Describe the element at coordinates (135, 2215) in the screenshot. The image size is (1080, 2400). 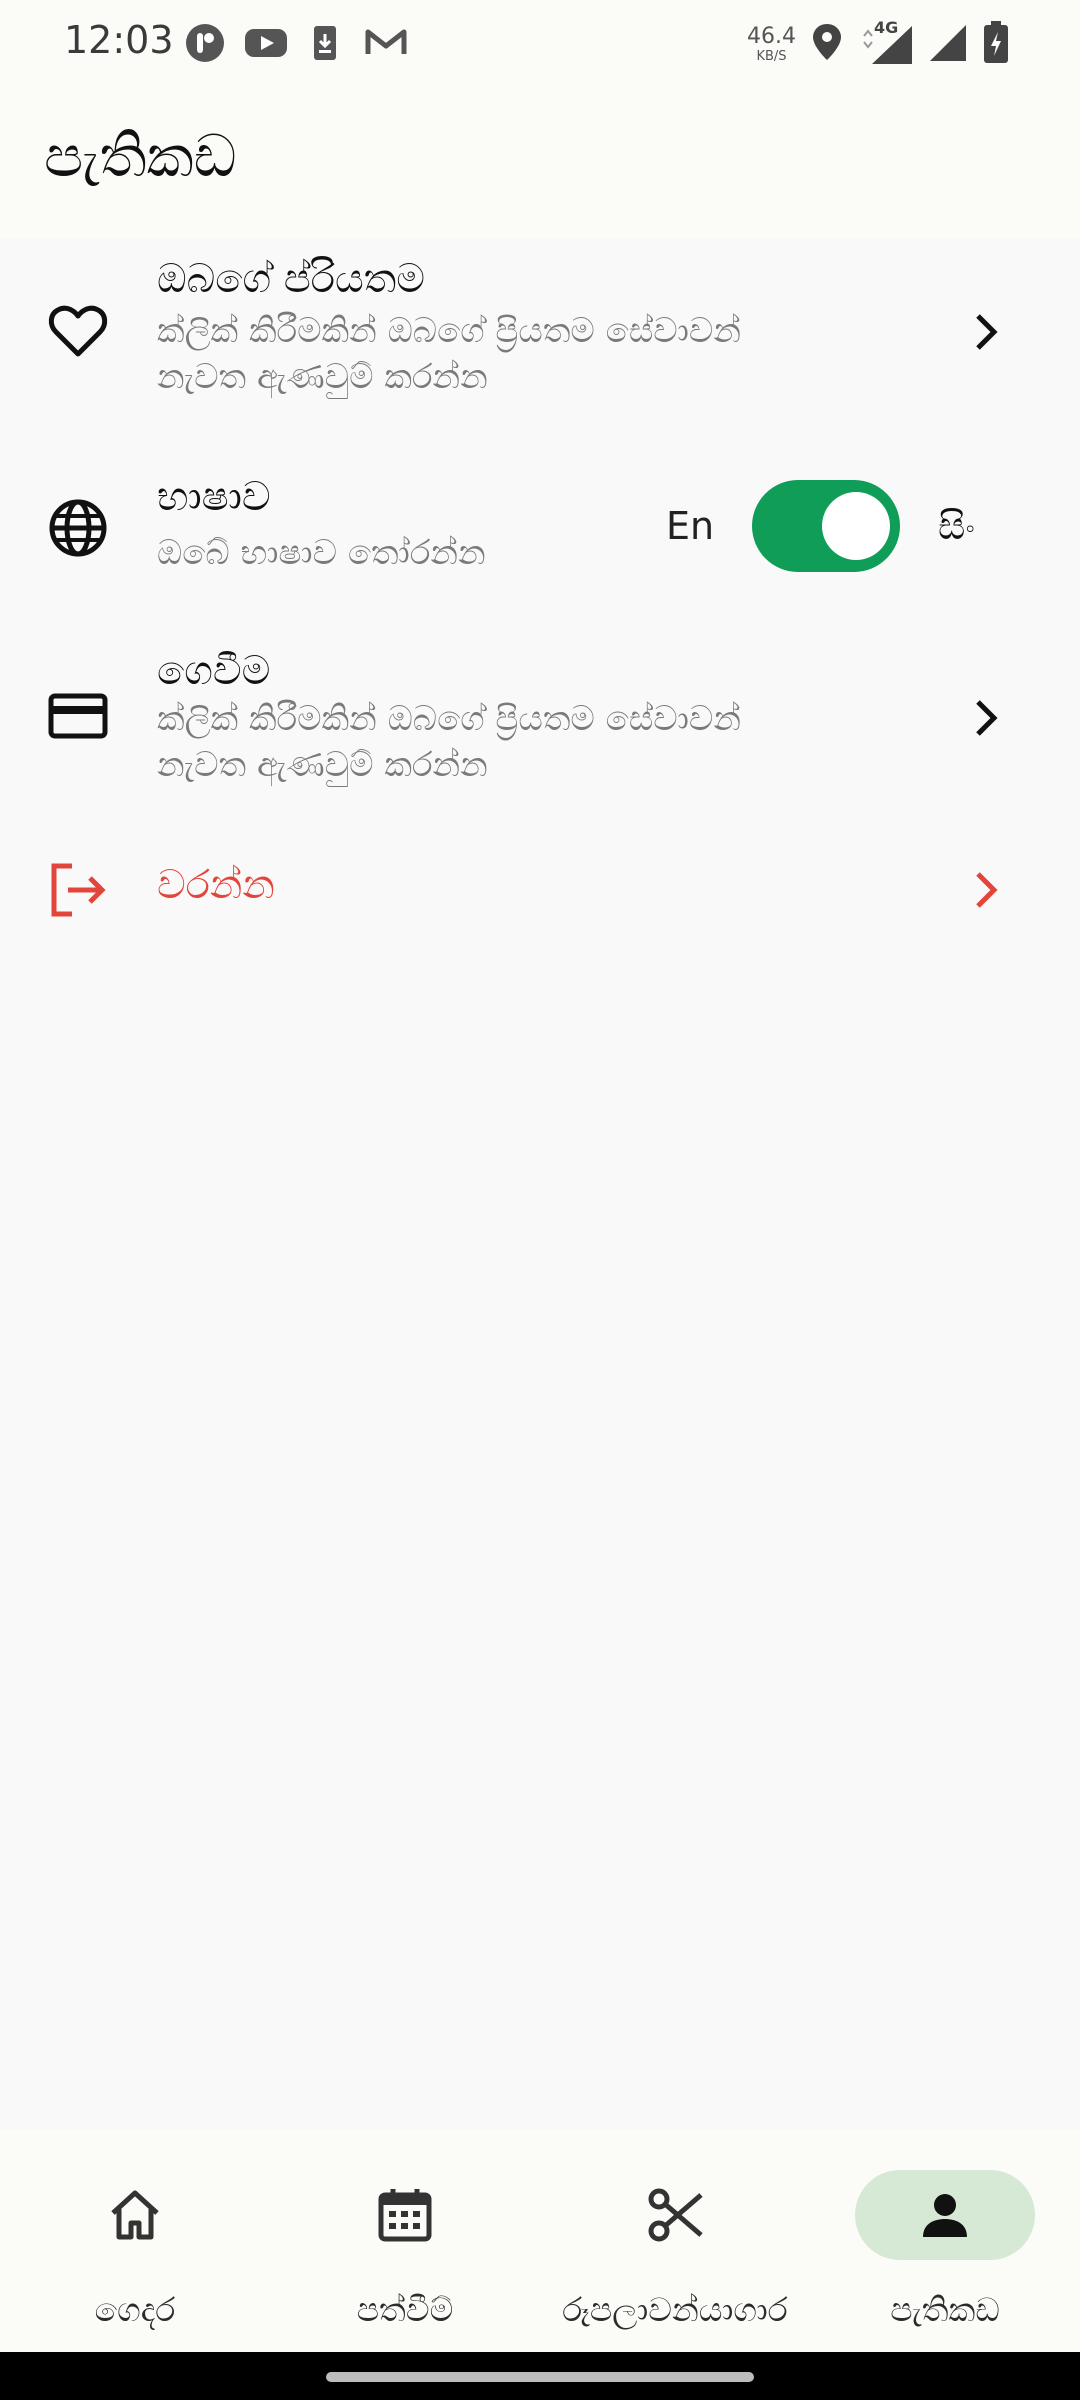
I see `home-icon` at that location.